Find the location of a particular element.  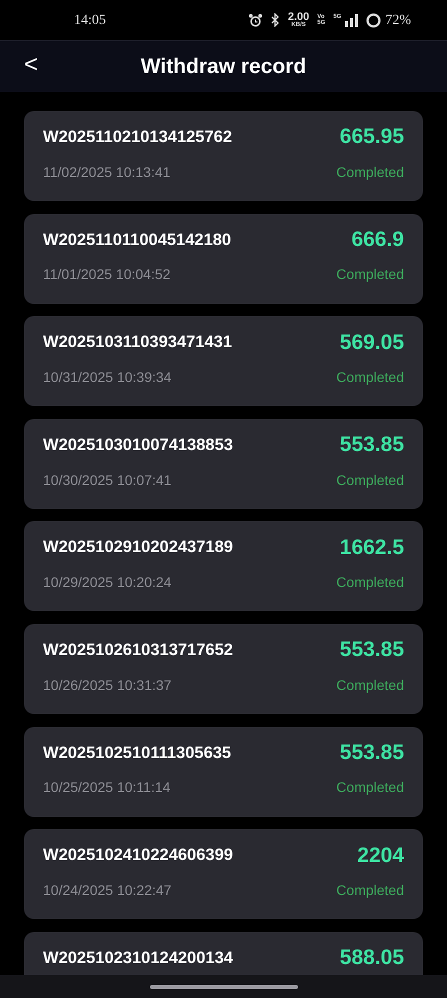

record-id: W2025102610313717652 is located at coordinates (138, 650).